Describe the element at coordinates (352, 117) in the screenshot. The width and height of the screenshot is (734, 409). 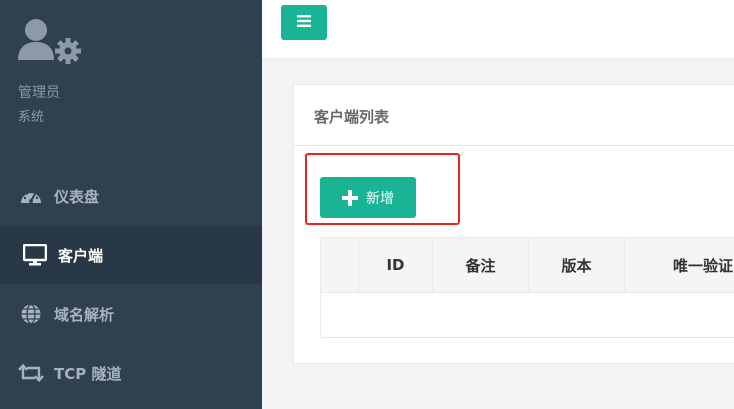
I see `panel-title: 客户端列表` at that location.